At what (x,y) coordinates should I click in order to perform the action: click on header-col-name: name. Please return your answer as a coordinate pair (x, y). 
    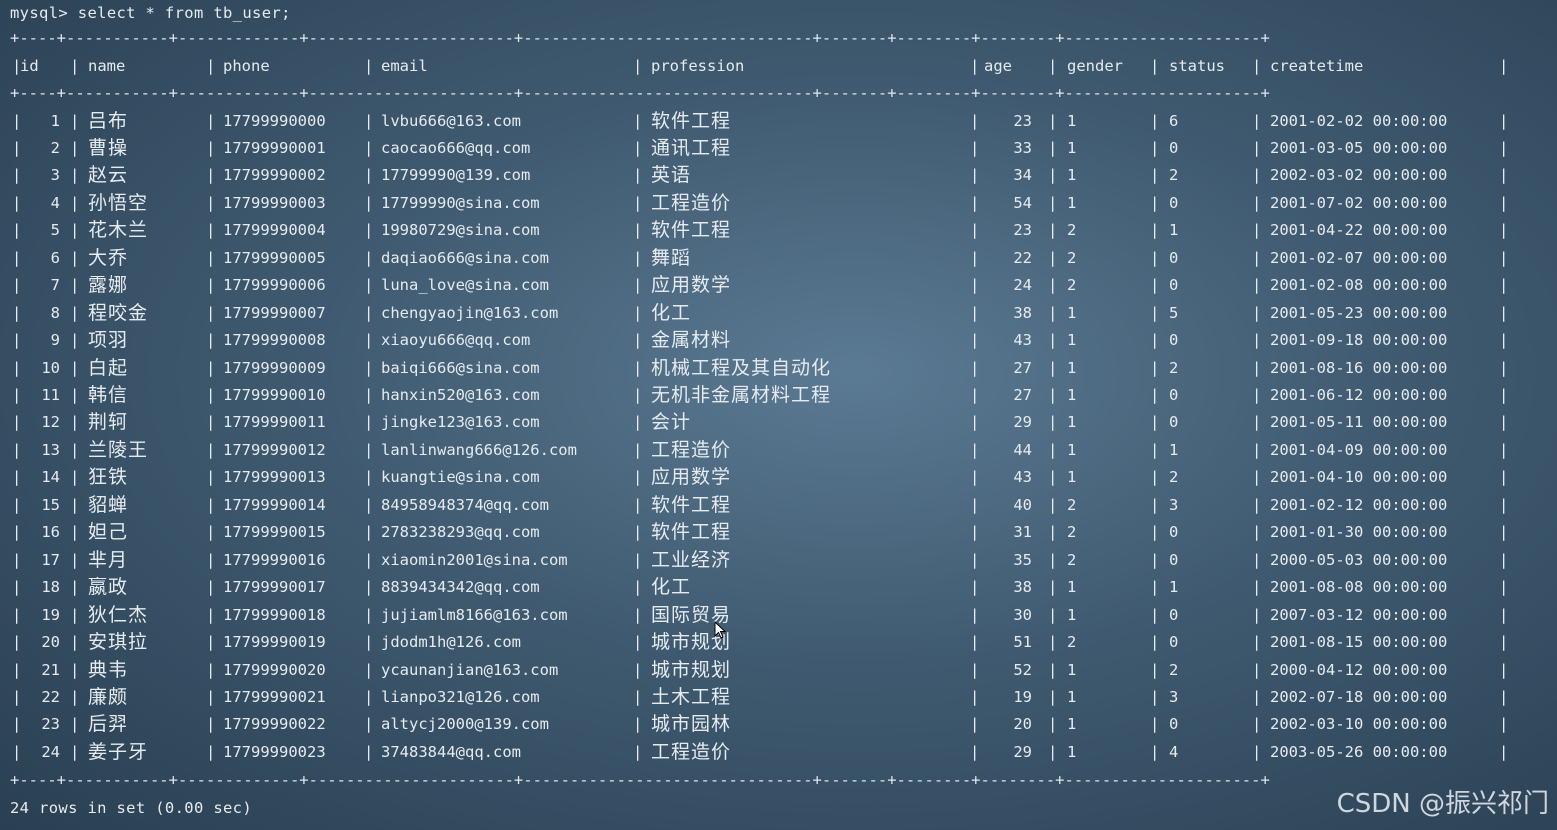
    Looking at the image, I should click on (107, 66).